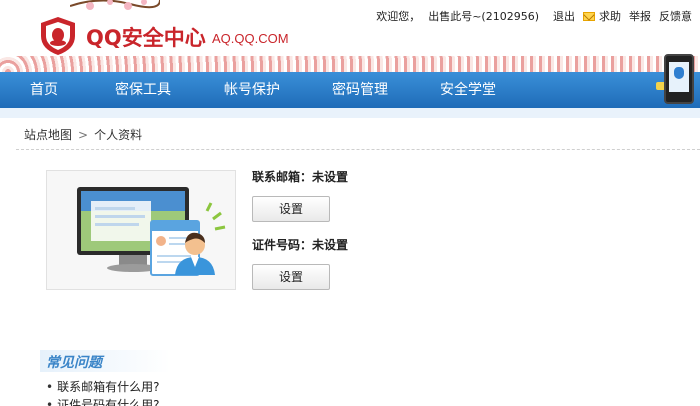  Describe the element at coordinates (564, 16) in the screenshot. I see `logout-link: 退出` at that location.